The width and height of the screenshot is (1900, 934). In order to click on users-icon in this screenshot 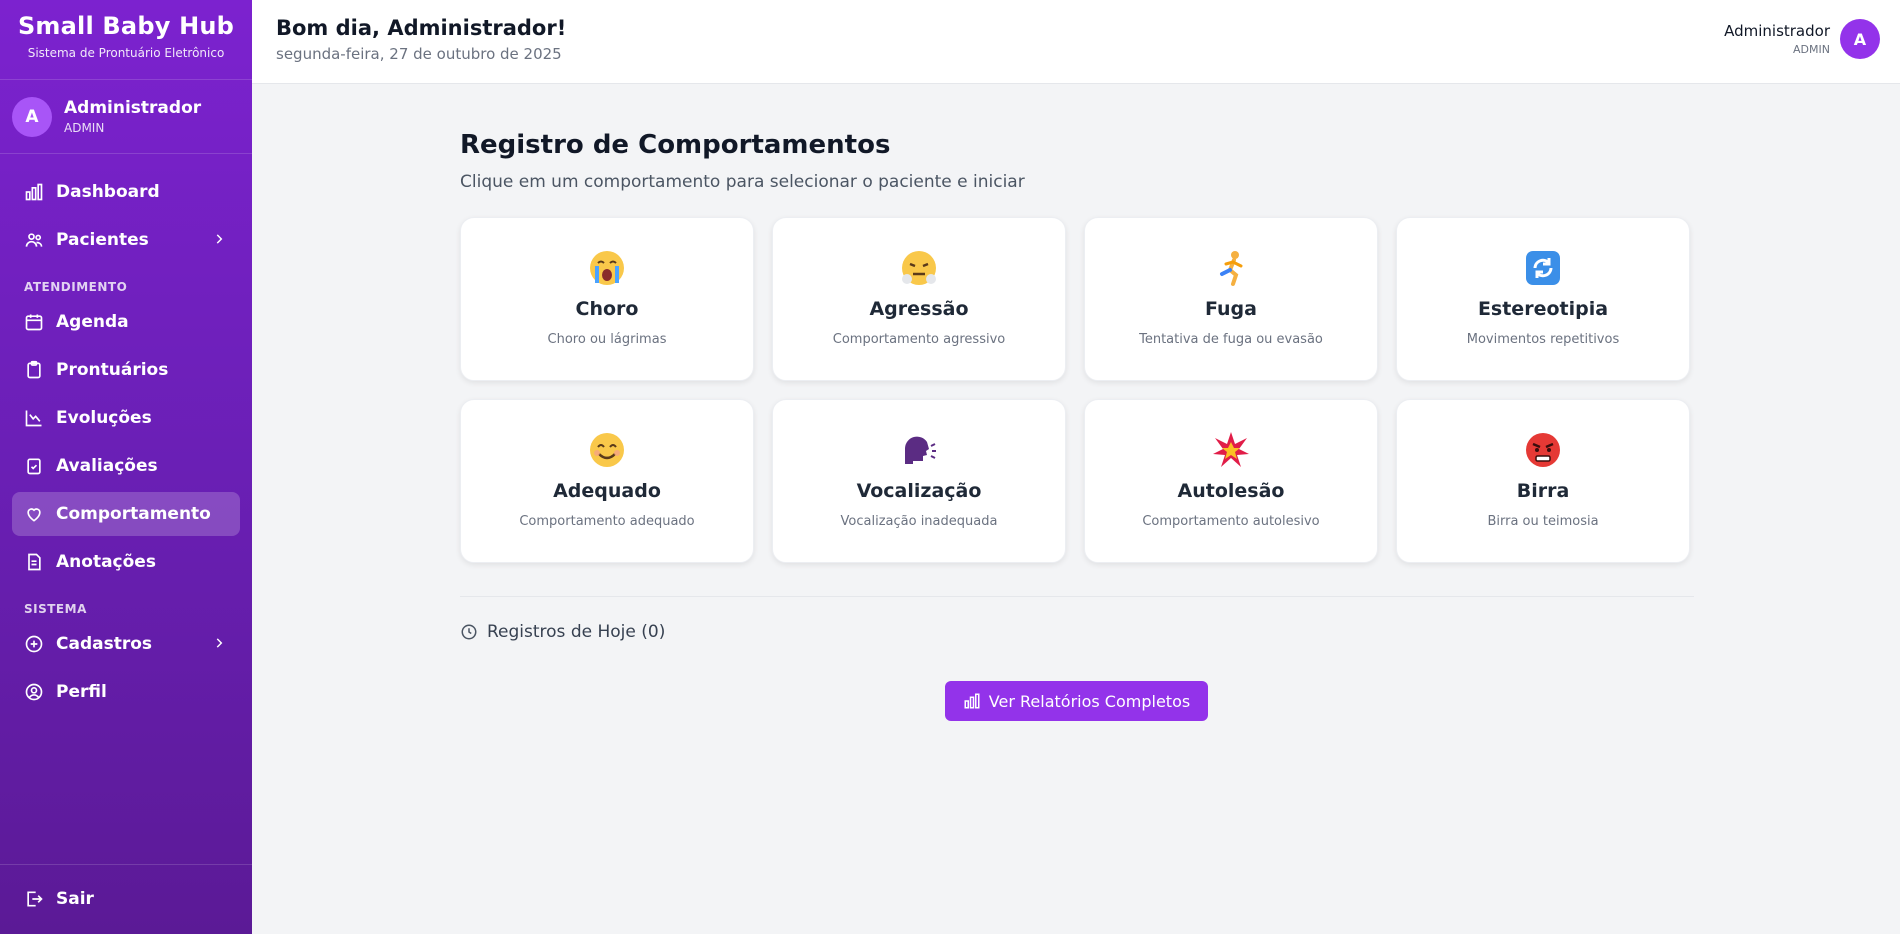, I will do `click(34, 240)`.